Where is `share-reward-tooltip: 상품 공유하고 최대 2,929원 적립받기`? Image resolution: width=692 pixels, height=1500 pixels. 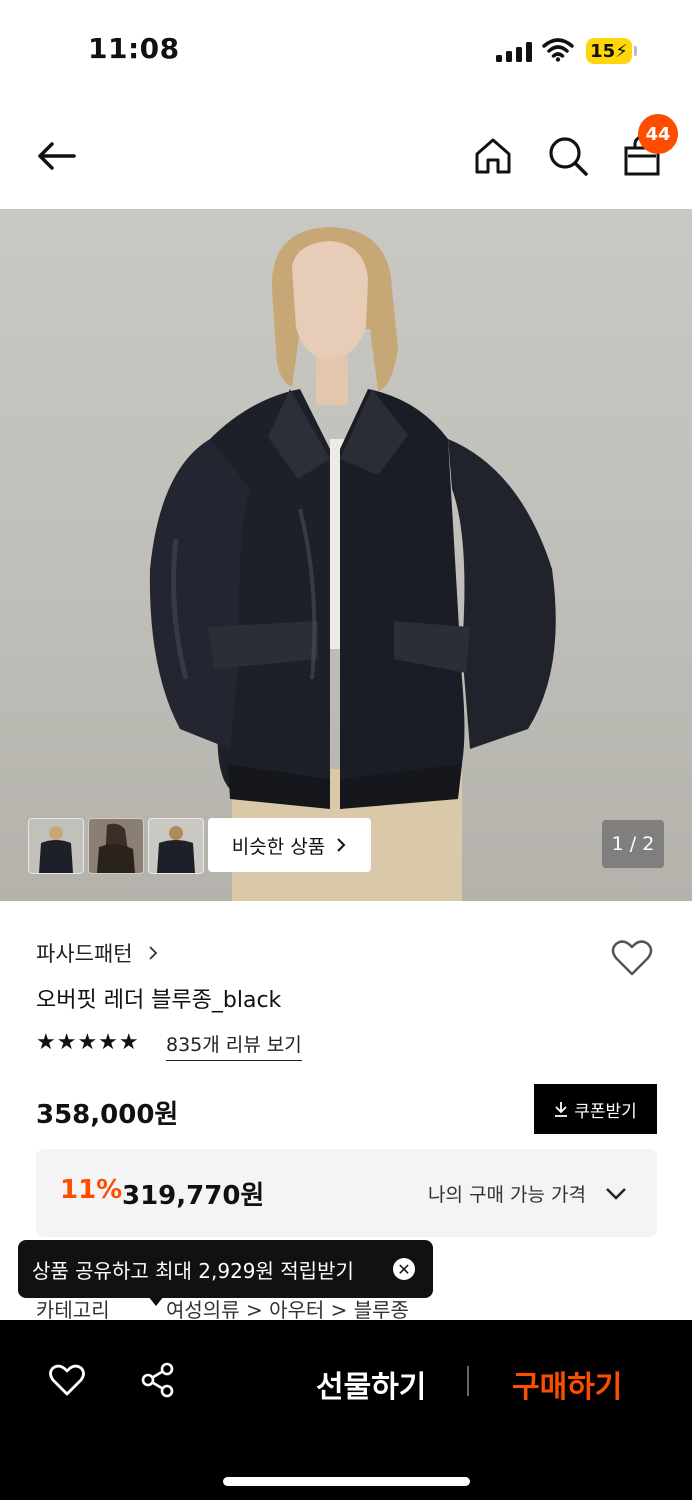
share-reward-tooltip: 상품 공유하고 최대 2,929원 적립받기 is located at coordinates (225, 1269).